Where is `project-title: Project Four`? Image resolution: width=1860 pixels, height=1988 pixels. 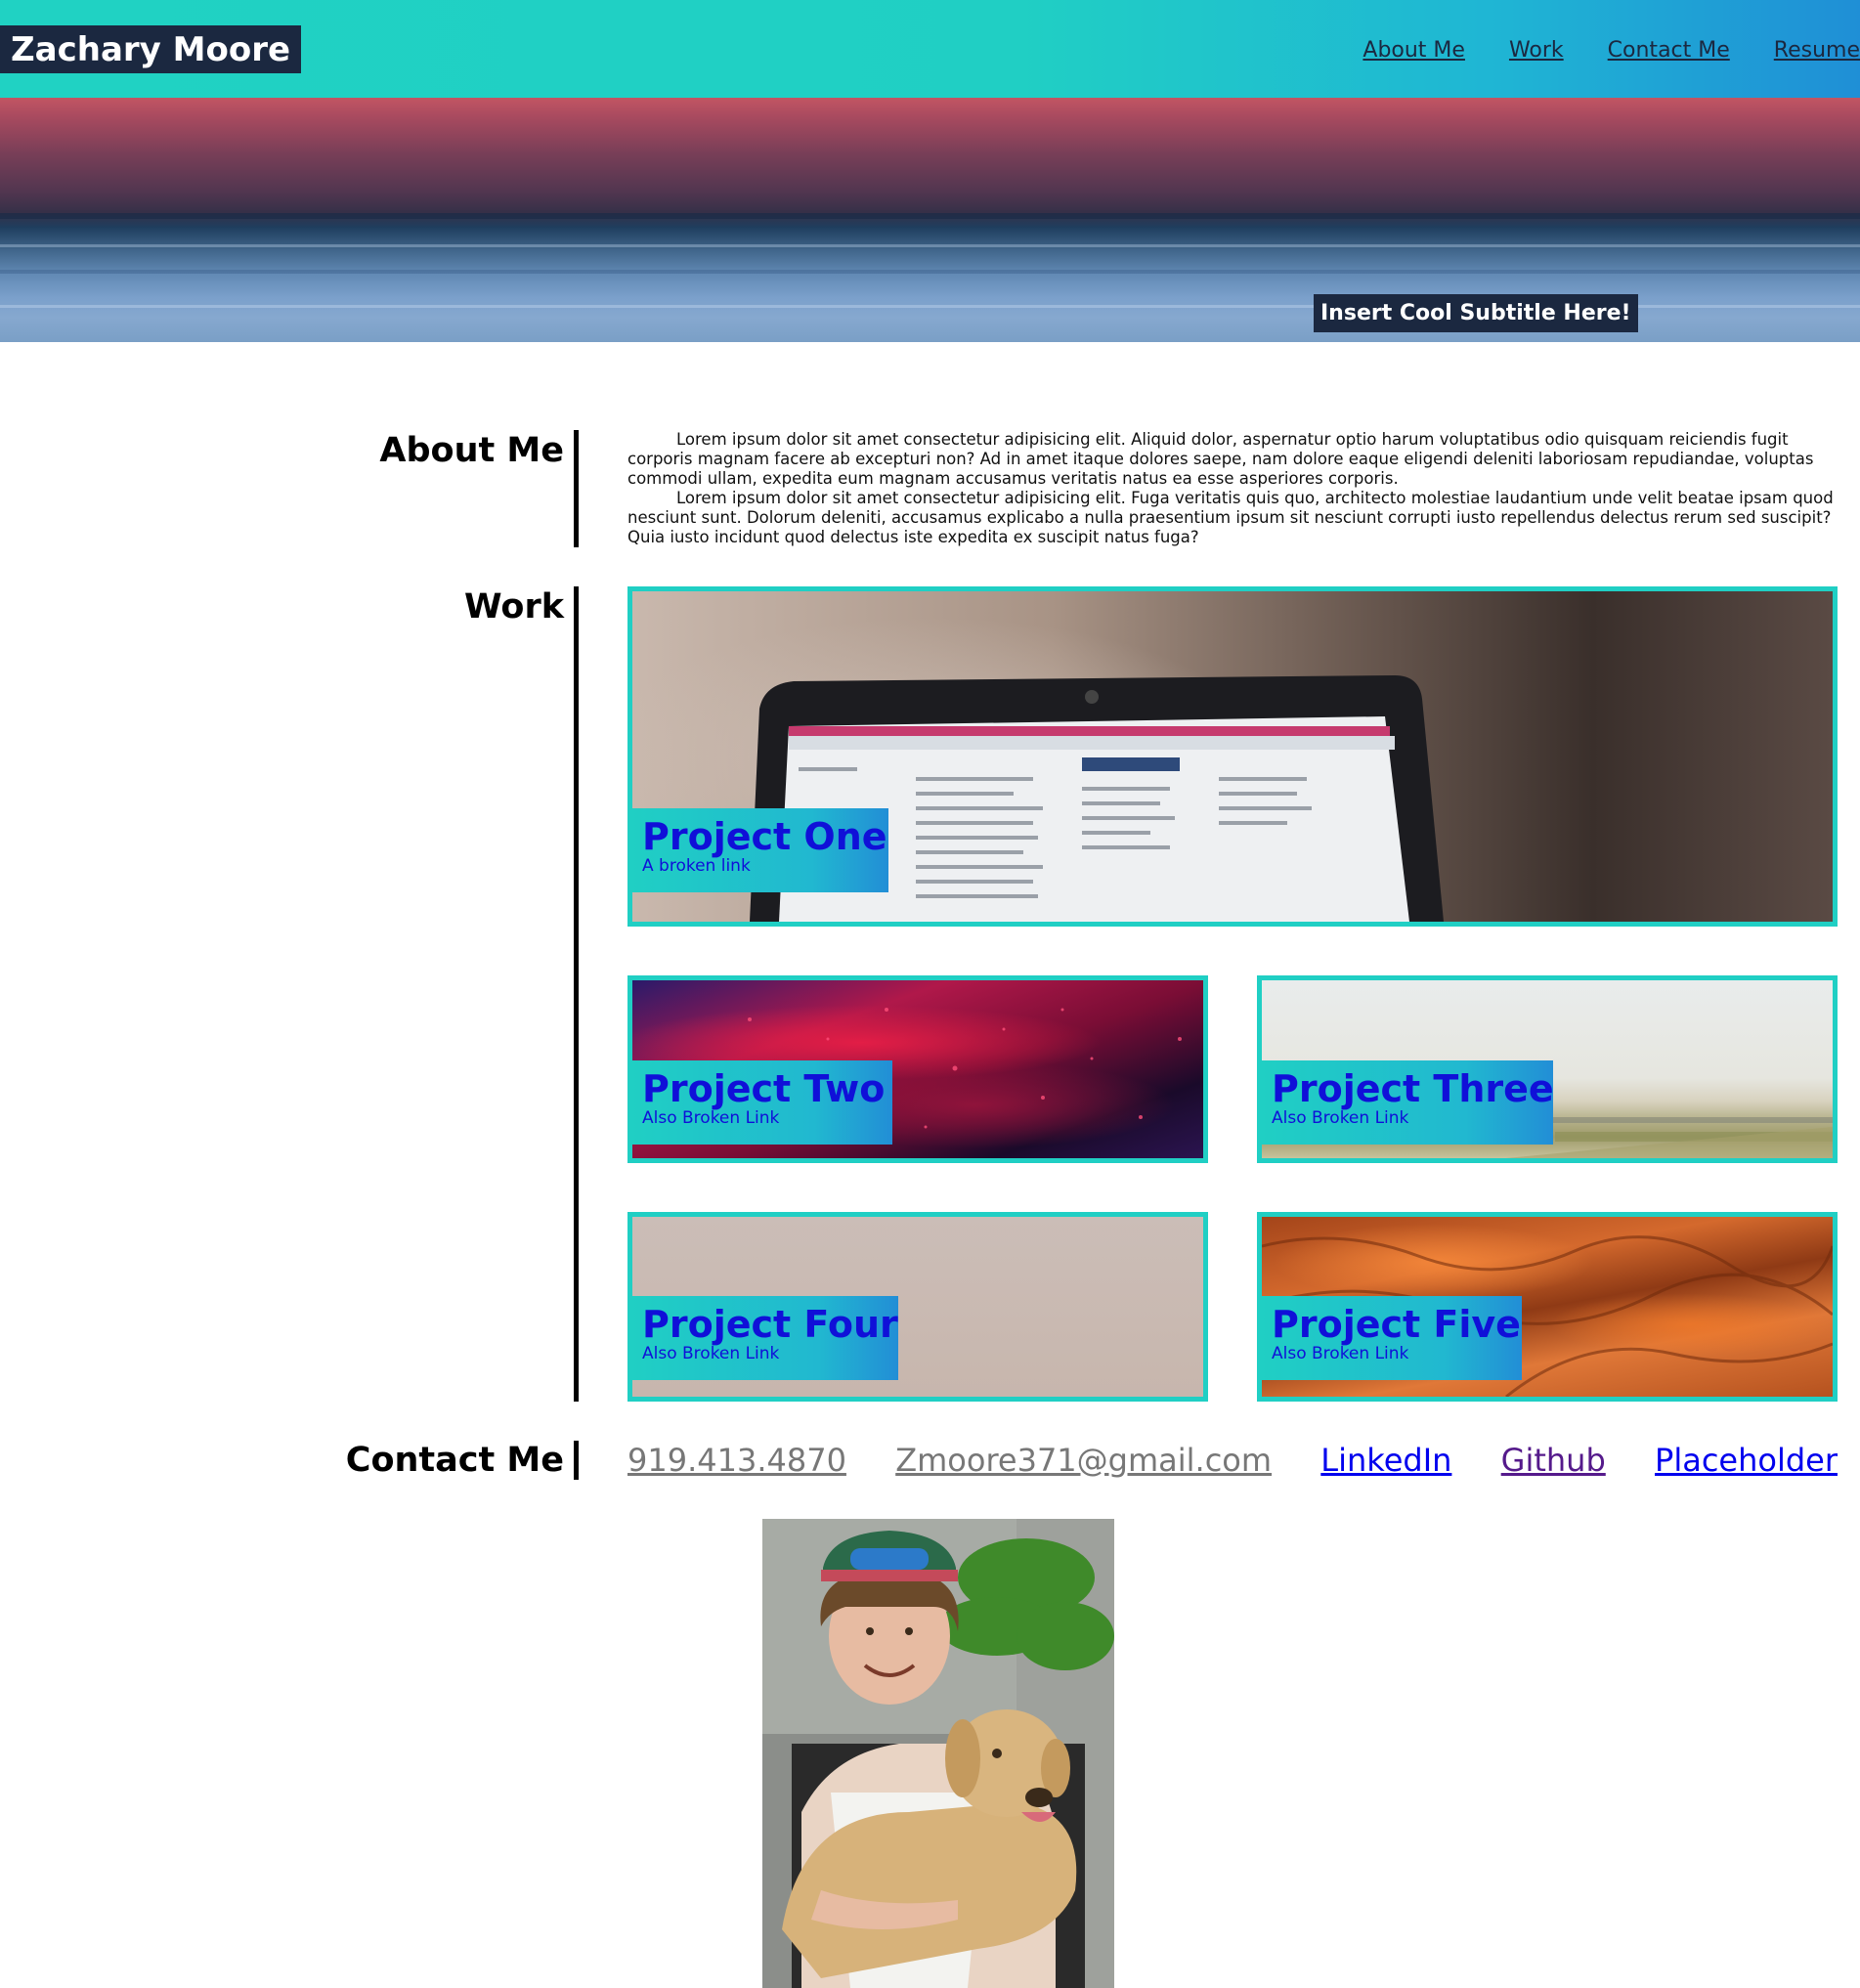
project-title: Project Four is located at coordinates (770, 1325).